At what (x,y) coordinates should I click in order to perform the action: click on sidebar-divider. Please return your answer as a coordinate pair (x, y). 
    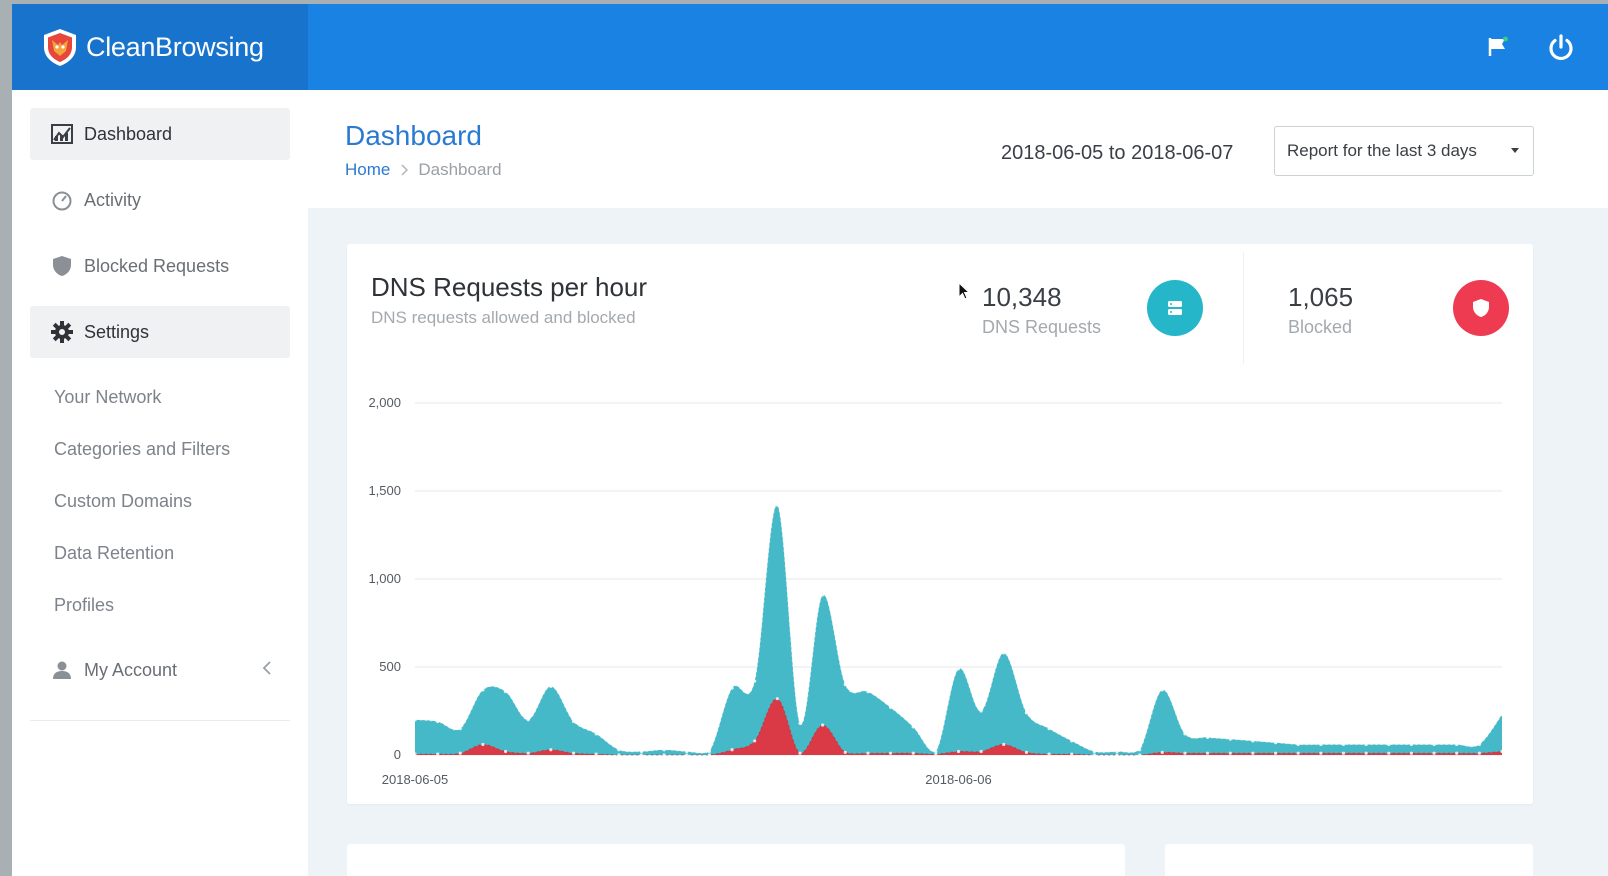
    Looking at the image, I should click on (160, 720).